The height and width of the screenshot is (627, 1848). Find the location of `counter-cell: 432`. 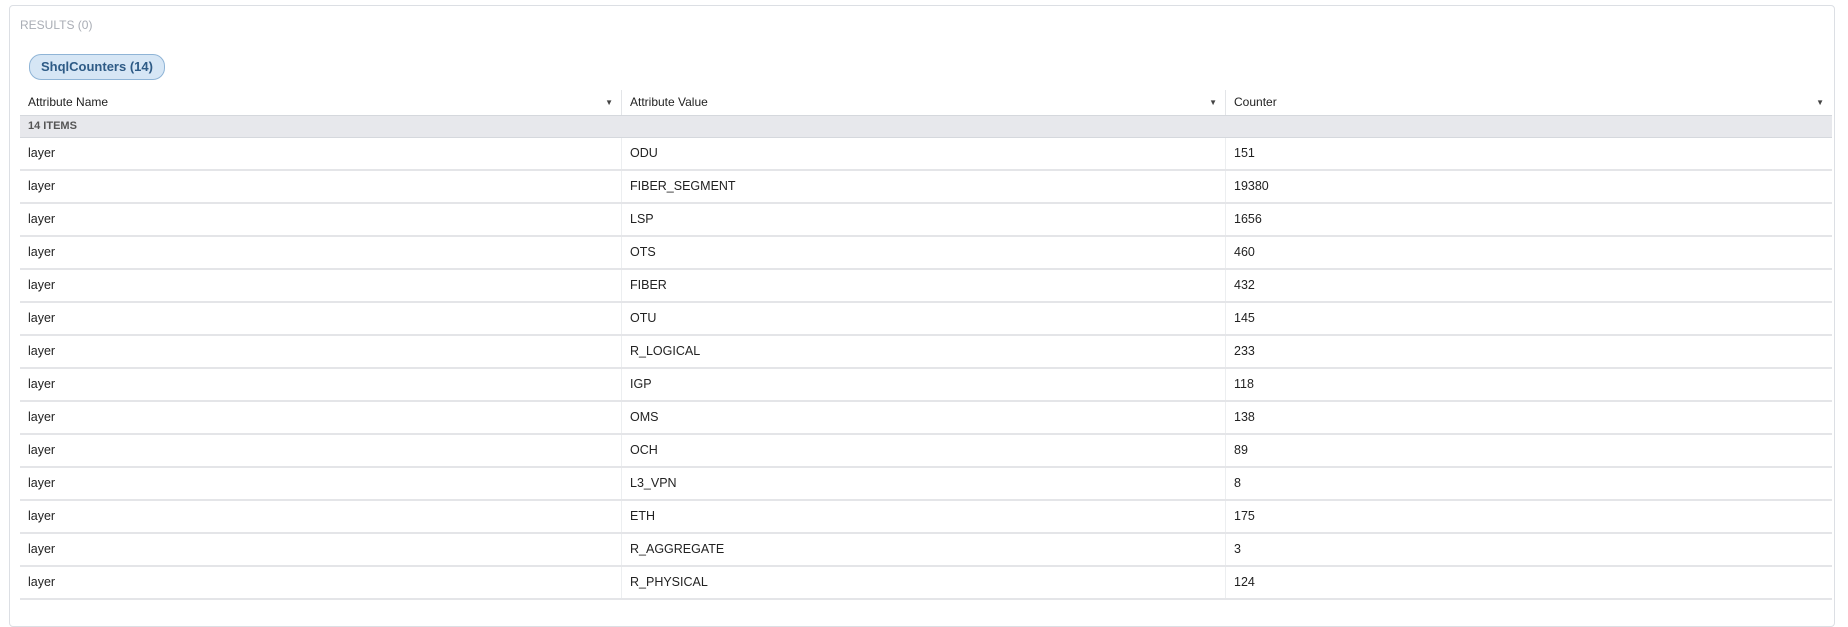

counter-cell: 432 is located at coordinates (1244, 285).